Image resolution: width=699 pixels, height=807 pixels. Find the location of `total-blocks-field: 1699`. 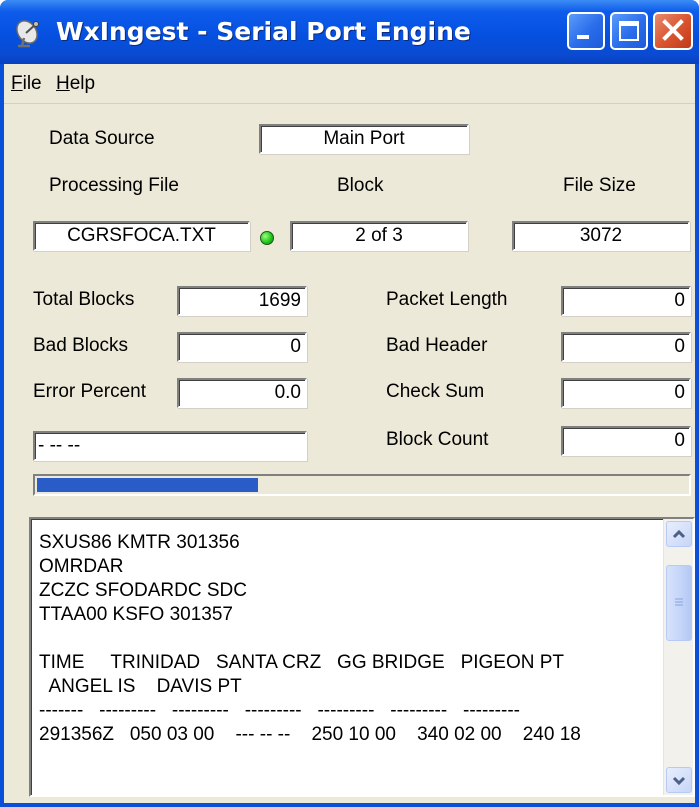

total-blocks-field: 1699 is located at coordinates (242, 301).